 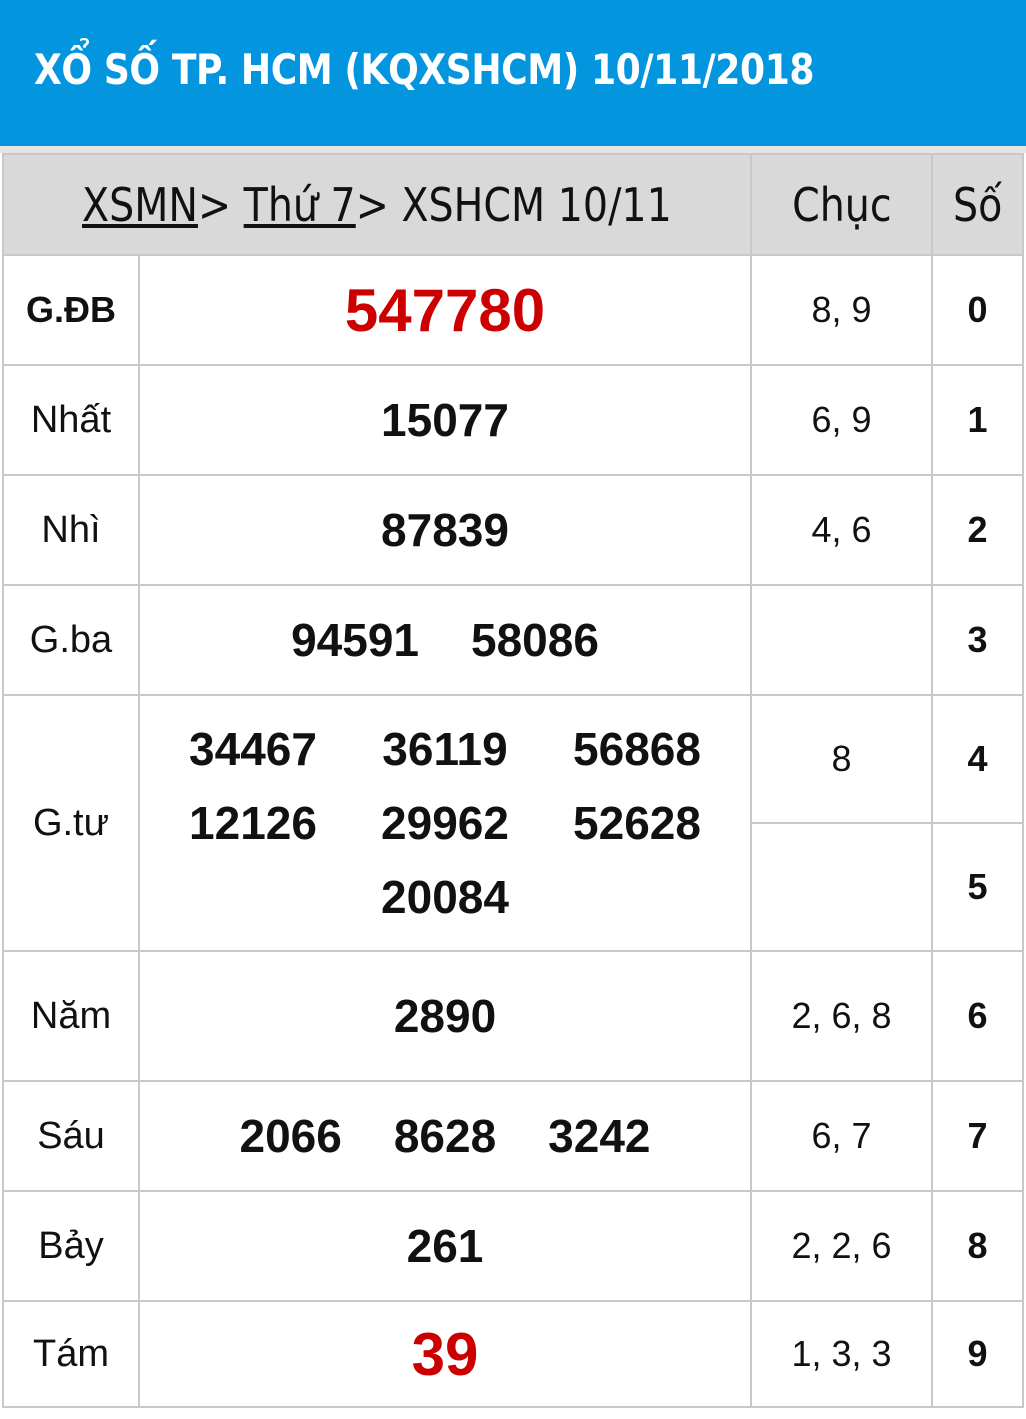 What do you see at coordinates (977, 1136) in the screenshot?
I see `loto-so: 7` at bounding box center [977, 1136].